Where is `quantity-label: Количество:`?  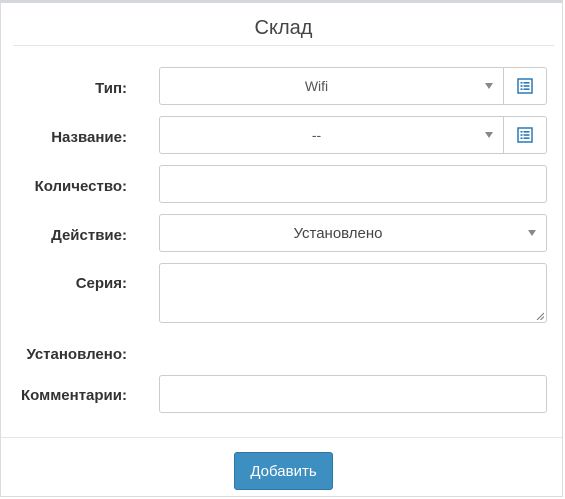
quantity-label: Количество: is located at coordinates (80, 186).